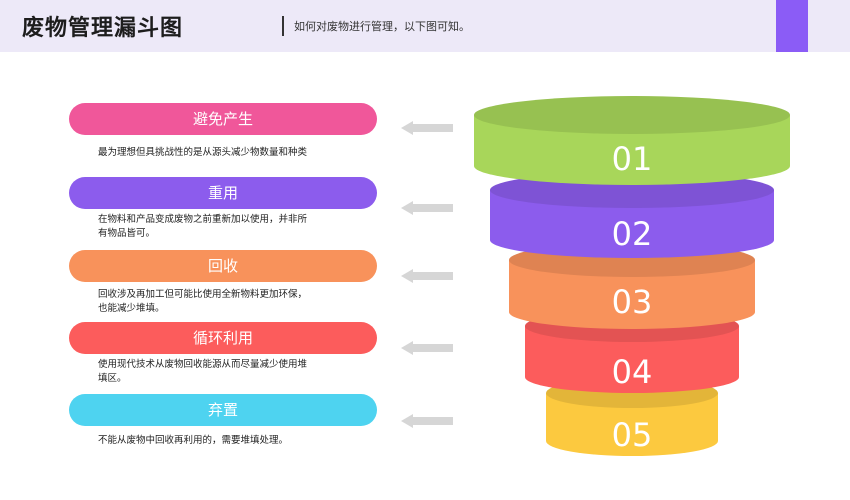  I want to click on step-desc-recover: 使用现代技术从废物回收能源从而尽量减少使用堆 填区。, so click(202, 372).